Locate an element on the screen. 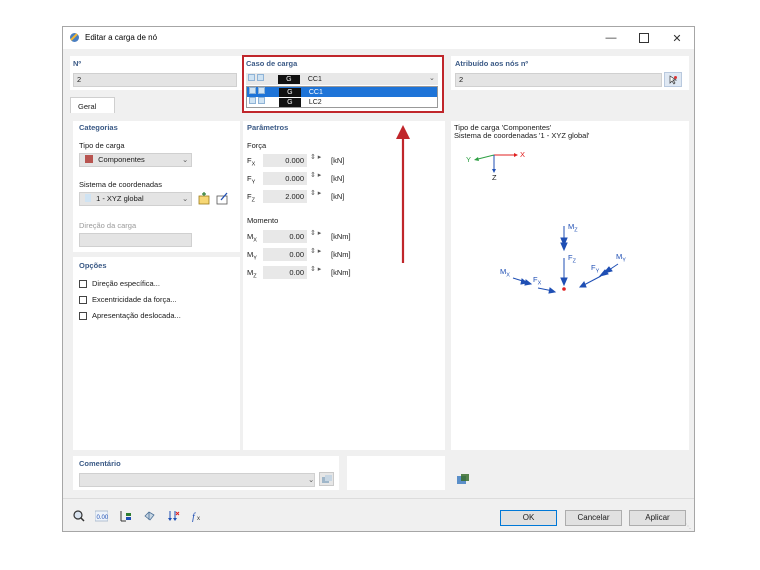  load-direction-label: Direção da carga is located at coordinates (108, 225).